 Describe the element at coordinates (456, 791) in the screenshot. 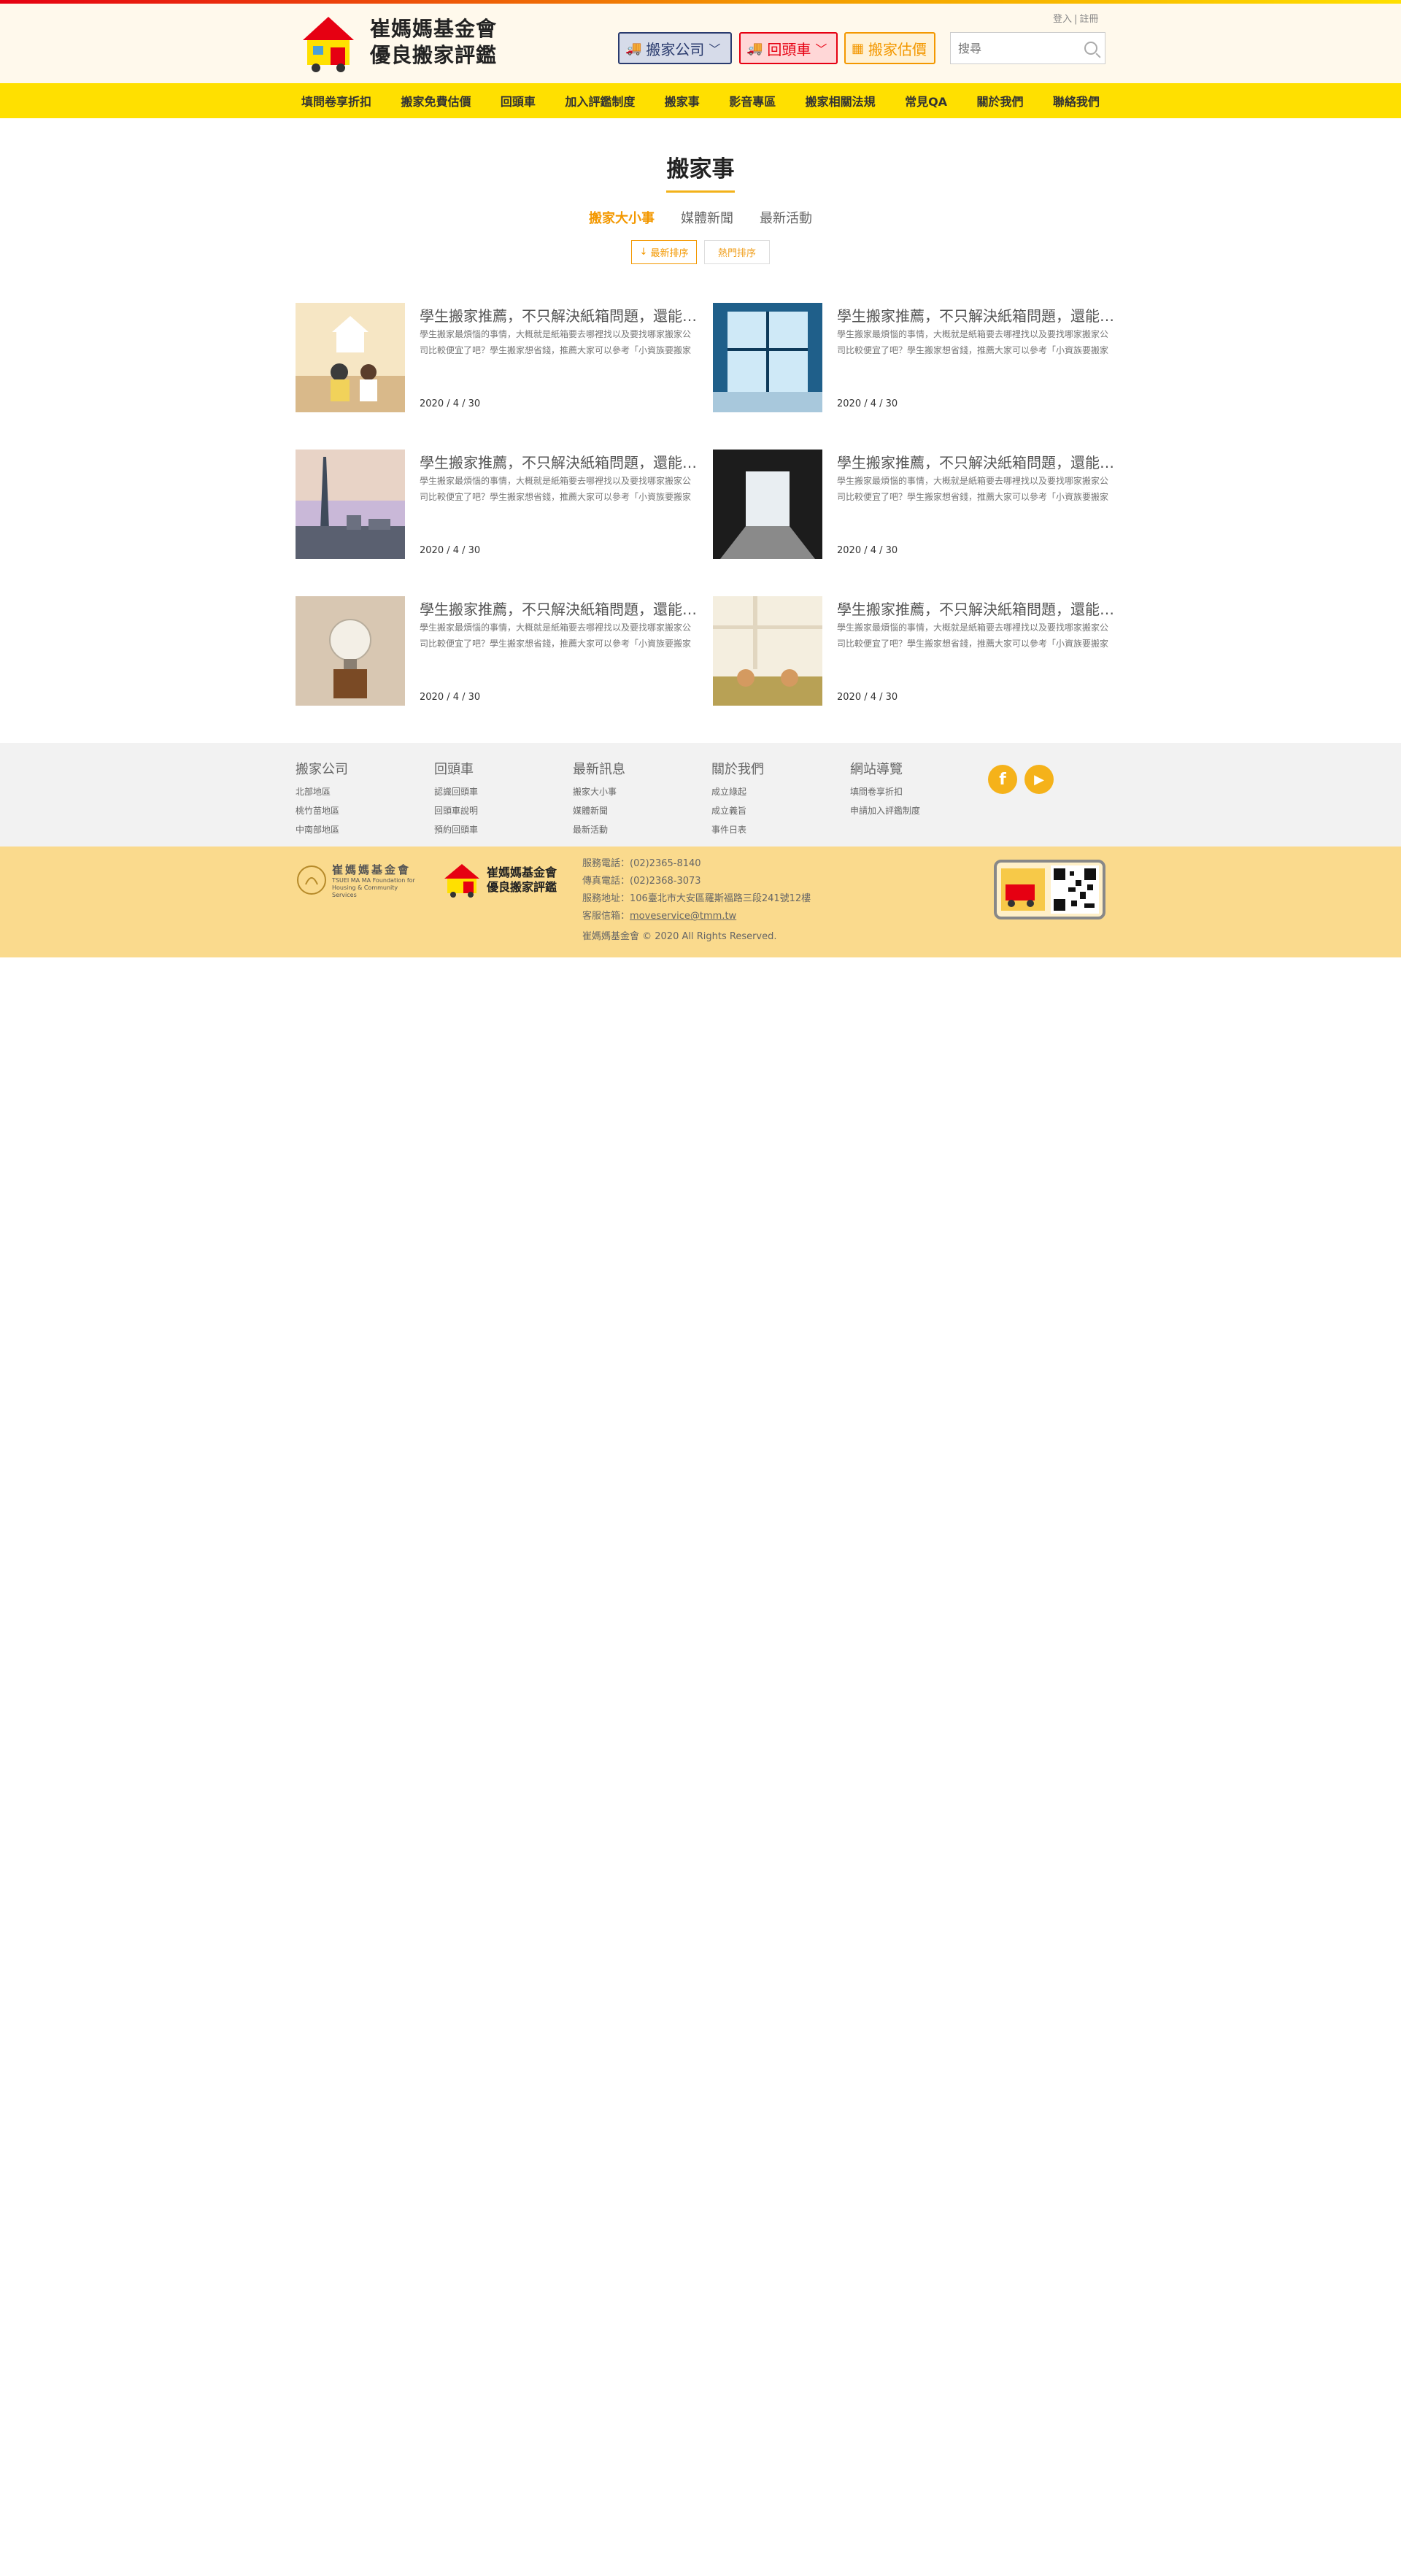

I see `footer-link: 認識回頭車` at that location.